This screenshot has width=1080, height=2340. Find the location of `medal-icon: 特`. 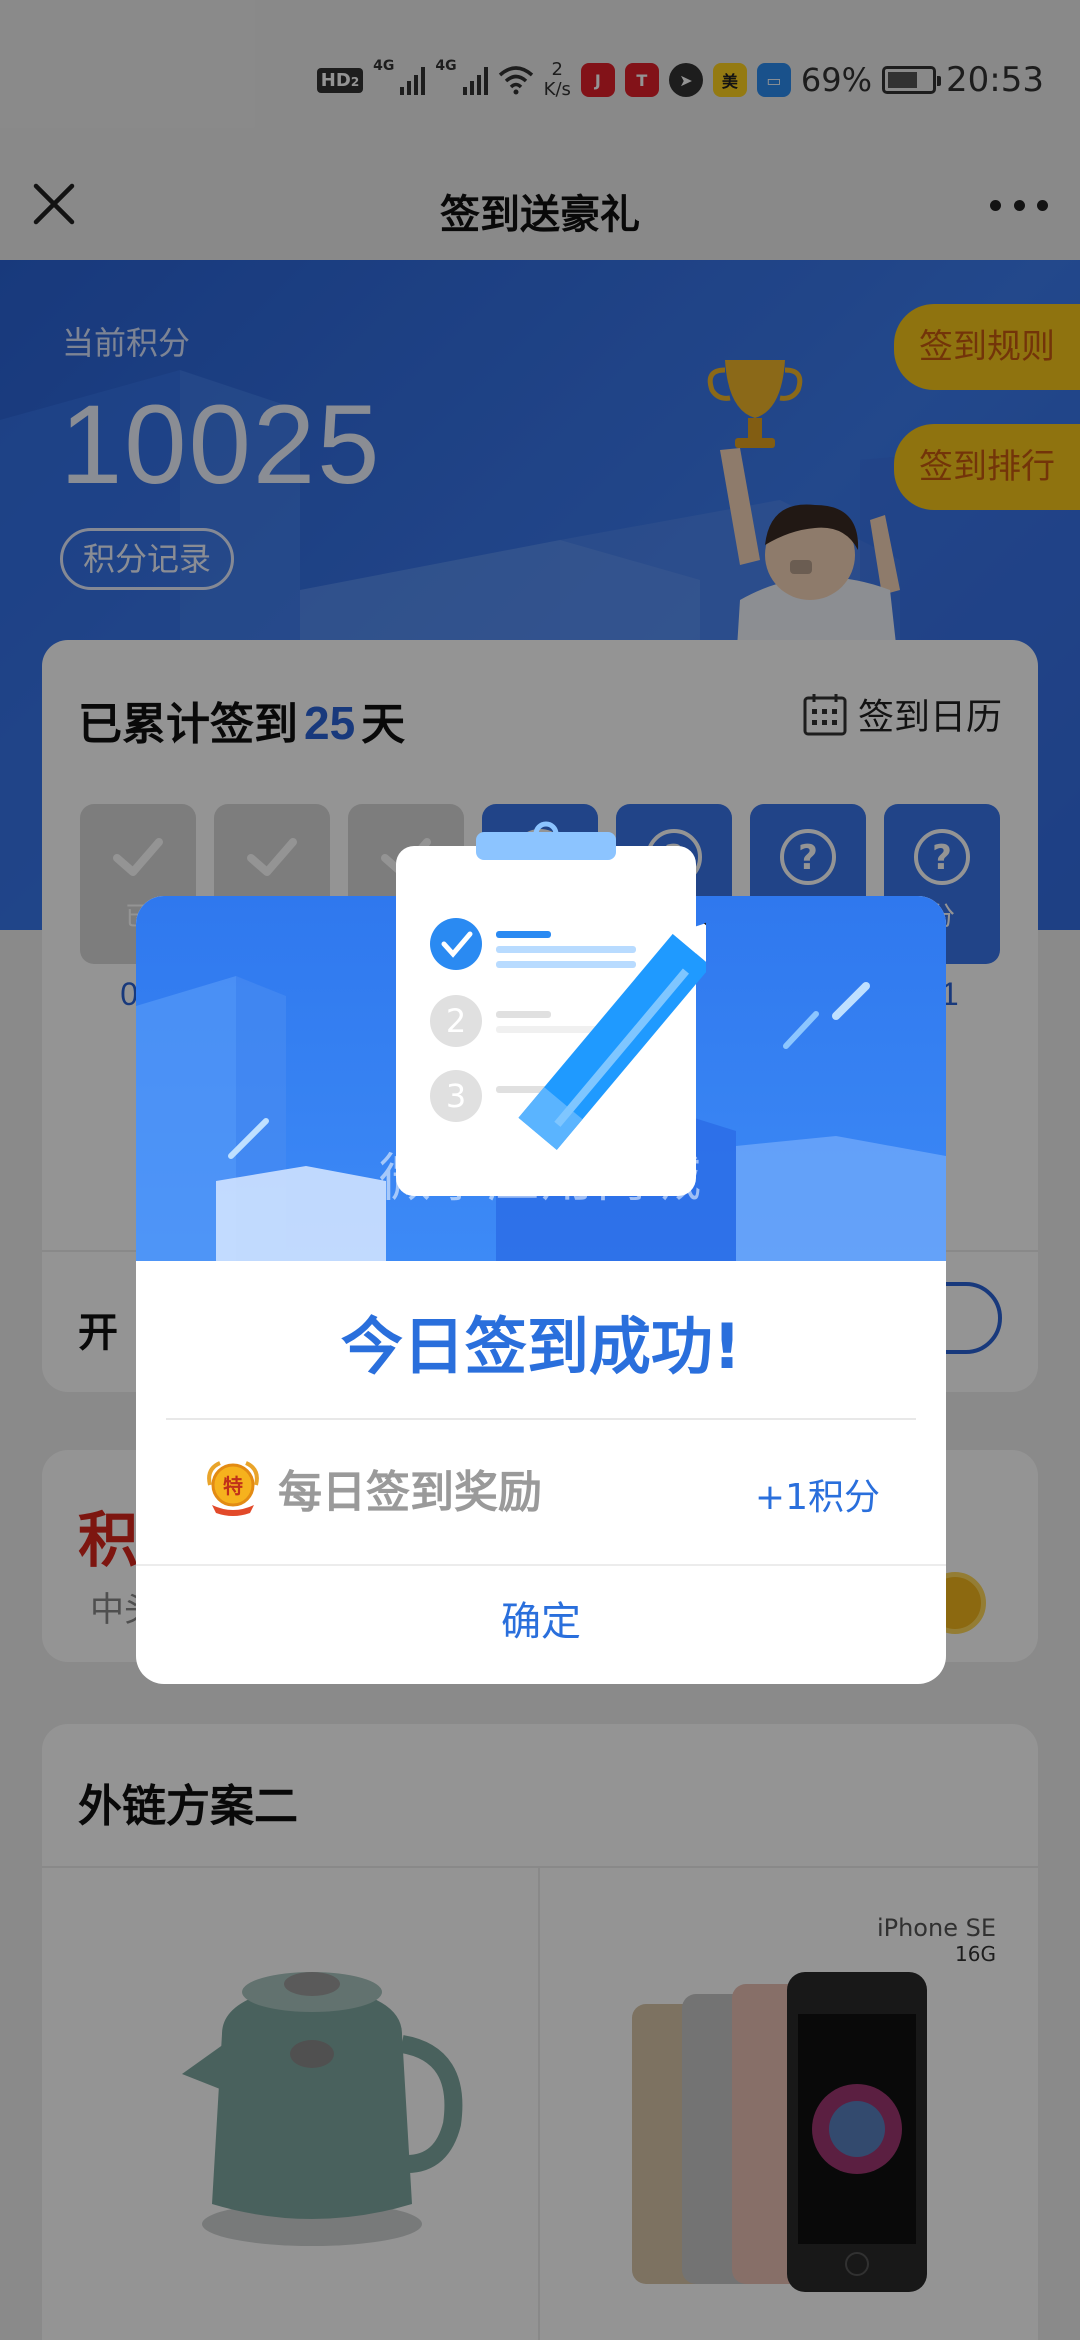

medal-icon: 特 is located at coordinates (233, 1488).